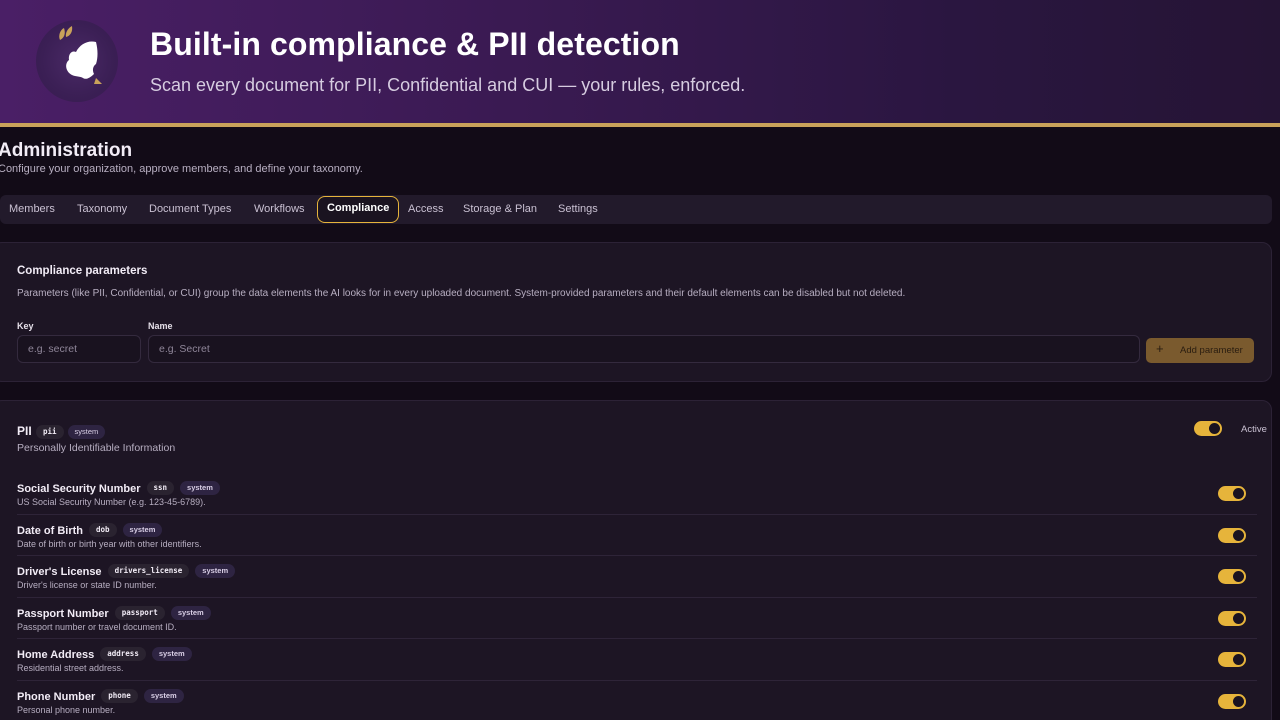  I want to click on element-key-badge: phone, so click(119, 695).